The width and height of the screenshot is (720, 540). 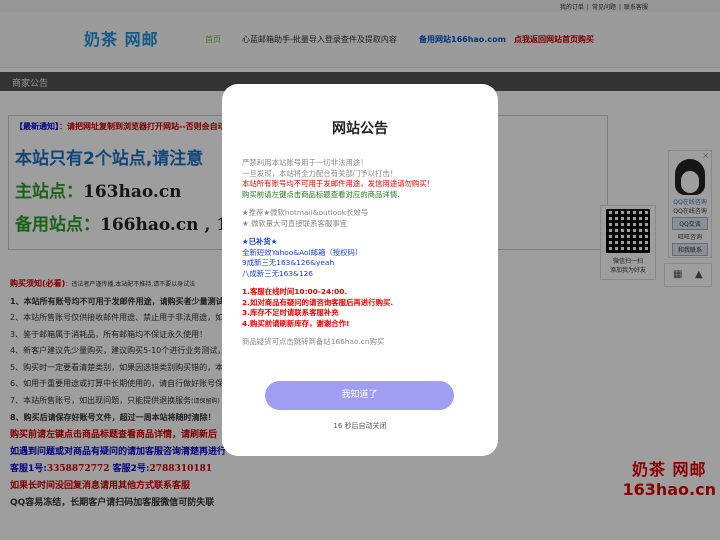 I want to click on dialog-line: 八成新三无163&126, so click(x=277, y=273).